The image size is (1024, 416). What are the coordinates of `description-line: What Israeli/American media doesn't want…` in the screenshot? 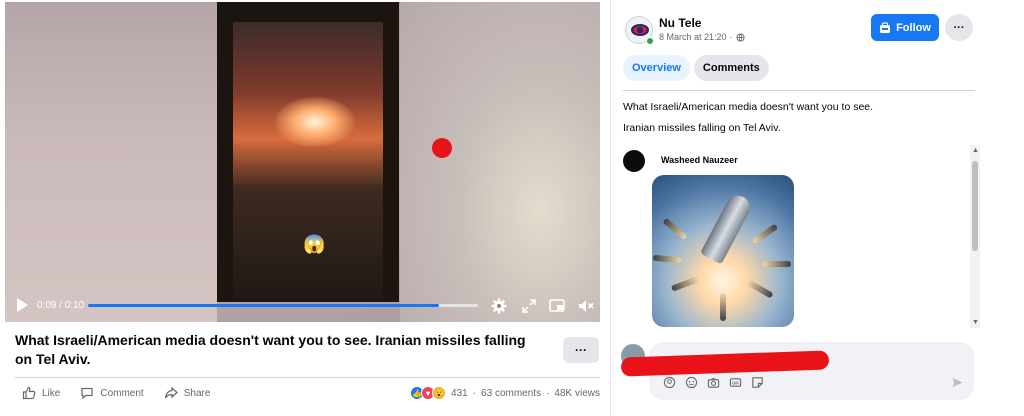 It's located at (748, 107).